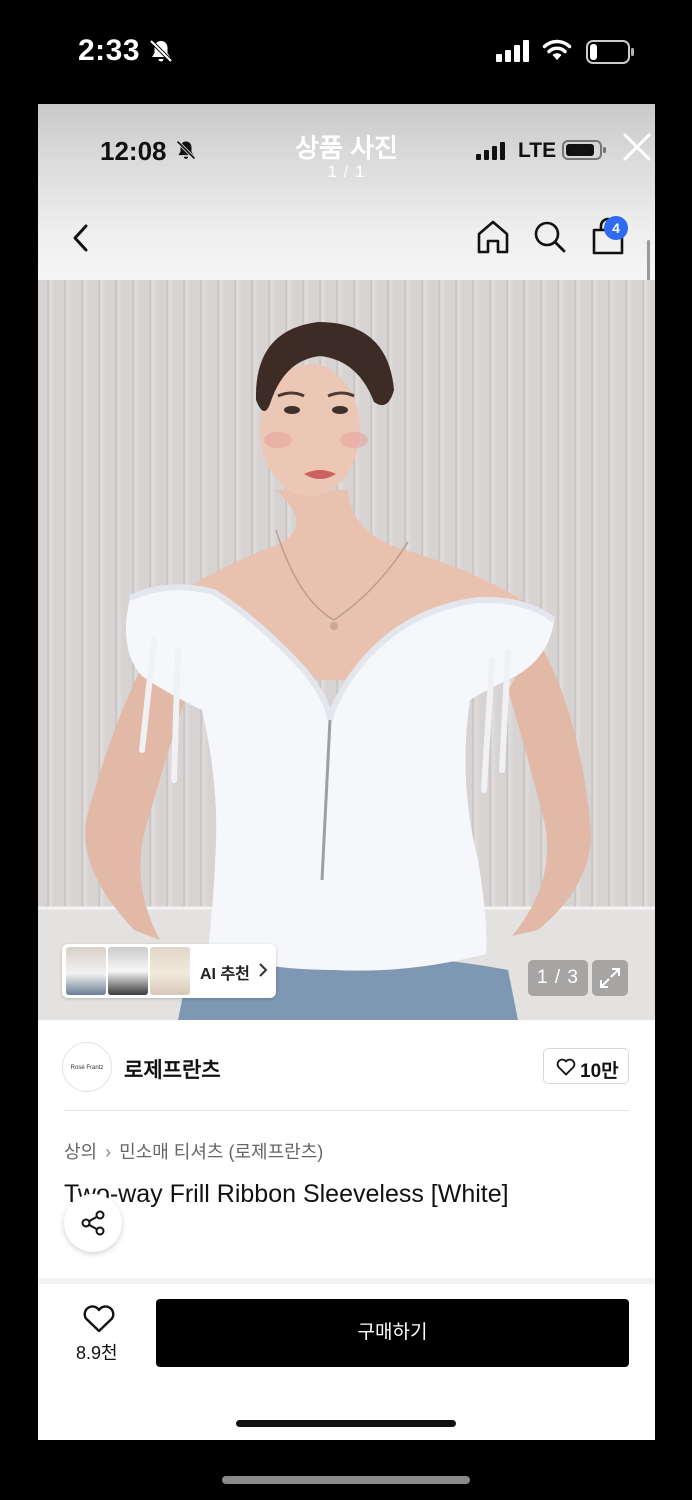 The width and height of the screenshot is (692, 1500). Describe the element at coordinates (97, 1353) in the screenshot. I see `wish-count: 8.9천` at that location.